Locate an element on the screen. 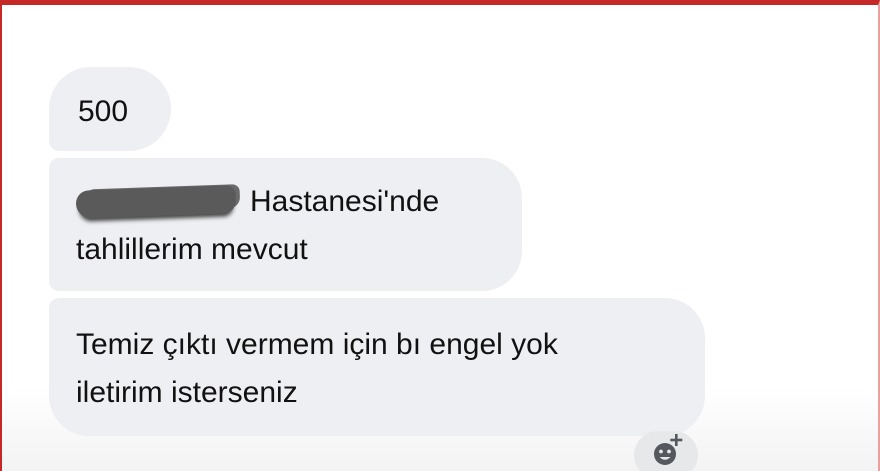  add-reaction-button is located at coordinates (666, 451).